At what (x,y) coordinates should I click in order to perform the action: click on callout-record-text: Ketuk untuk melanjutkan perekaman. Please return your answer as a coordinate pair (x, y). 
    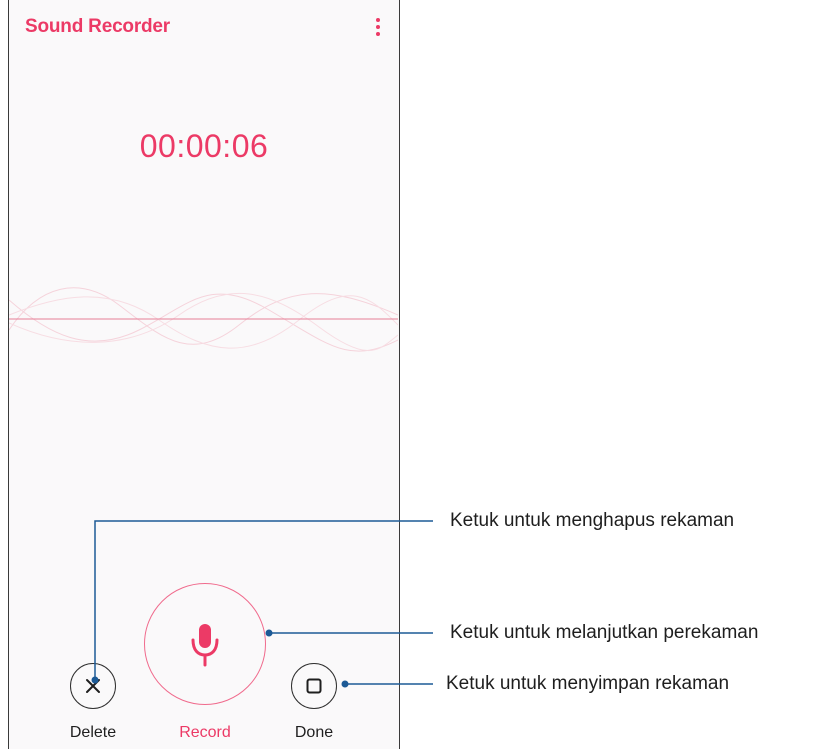
    Looking at the image, I should click on (604, 632).